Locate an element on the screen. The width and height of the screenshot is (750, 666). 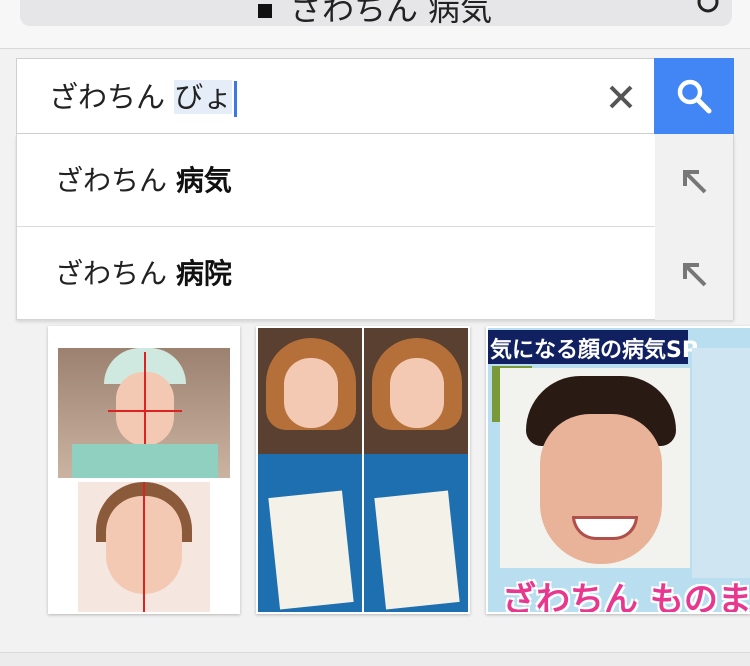
close-icon is located at coordinates (621, 97).